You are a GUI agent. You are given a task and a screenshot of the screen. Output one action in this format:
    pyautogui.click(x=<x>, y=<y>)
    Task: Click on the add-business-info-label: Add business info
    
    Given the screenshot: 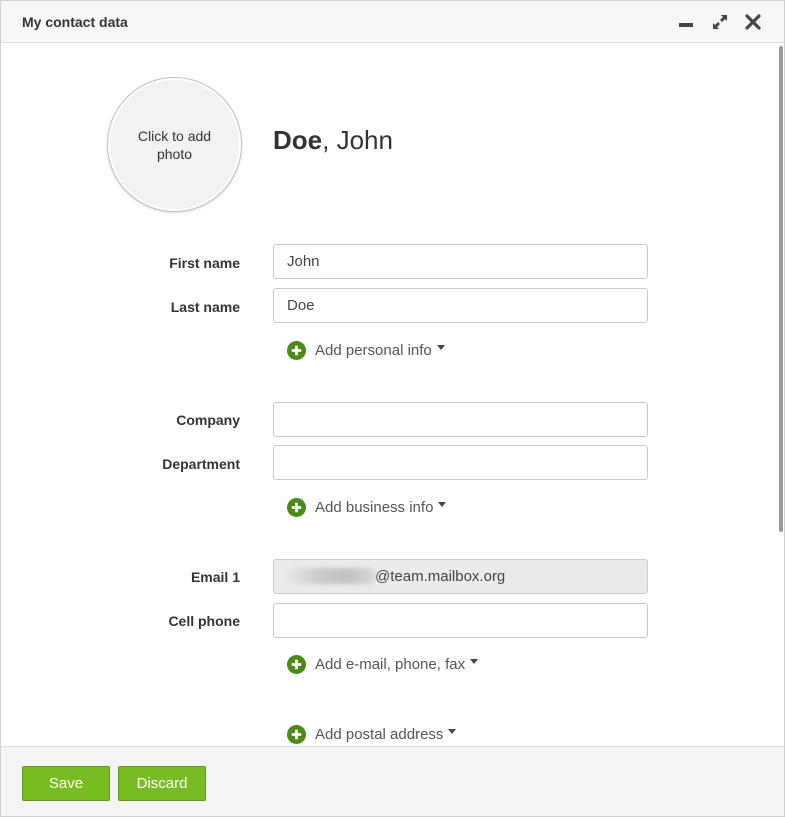 What is the action you would take?
    pyautogui.click(x=374, y=507)
    